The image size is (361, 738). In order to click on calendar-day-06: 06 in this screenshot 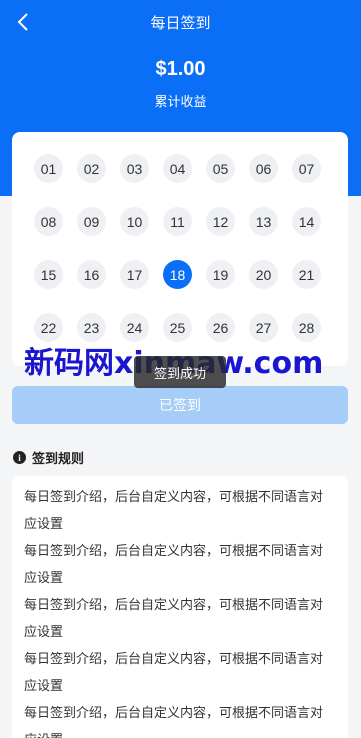, I will do `click(263, 168)`.